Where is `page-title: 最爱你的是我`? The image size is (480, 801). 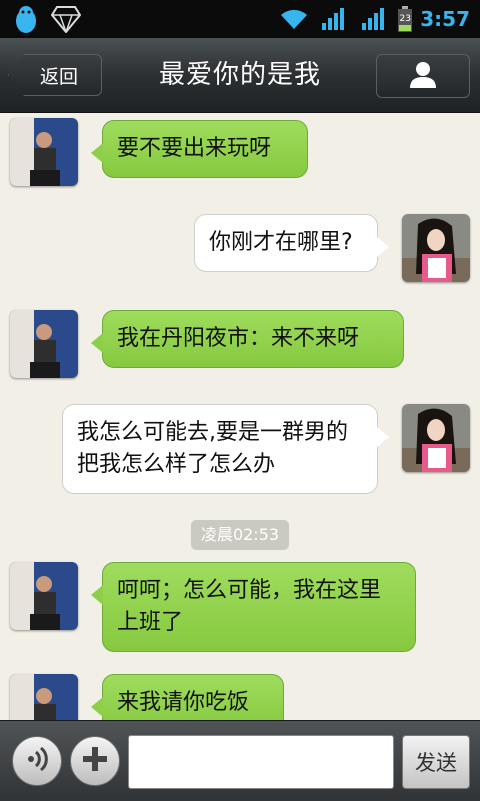
page-title: 最爱你的是我 is located at coordinates (239, 75).